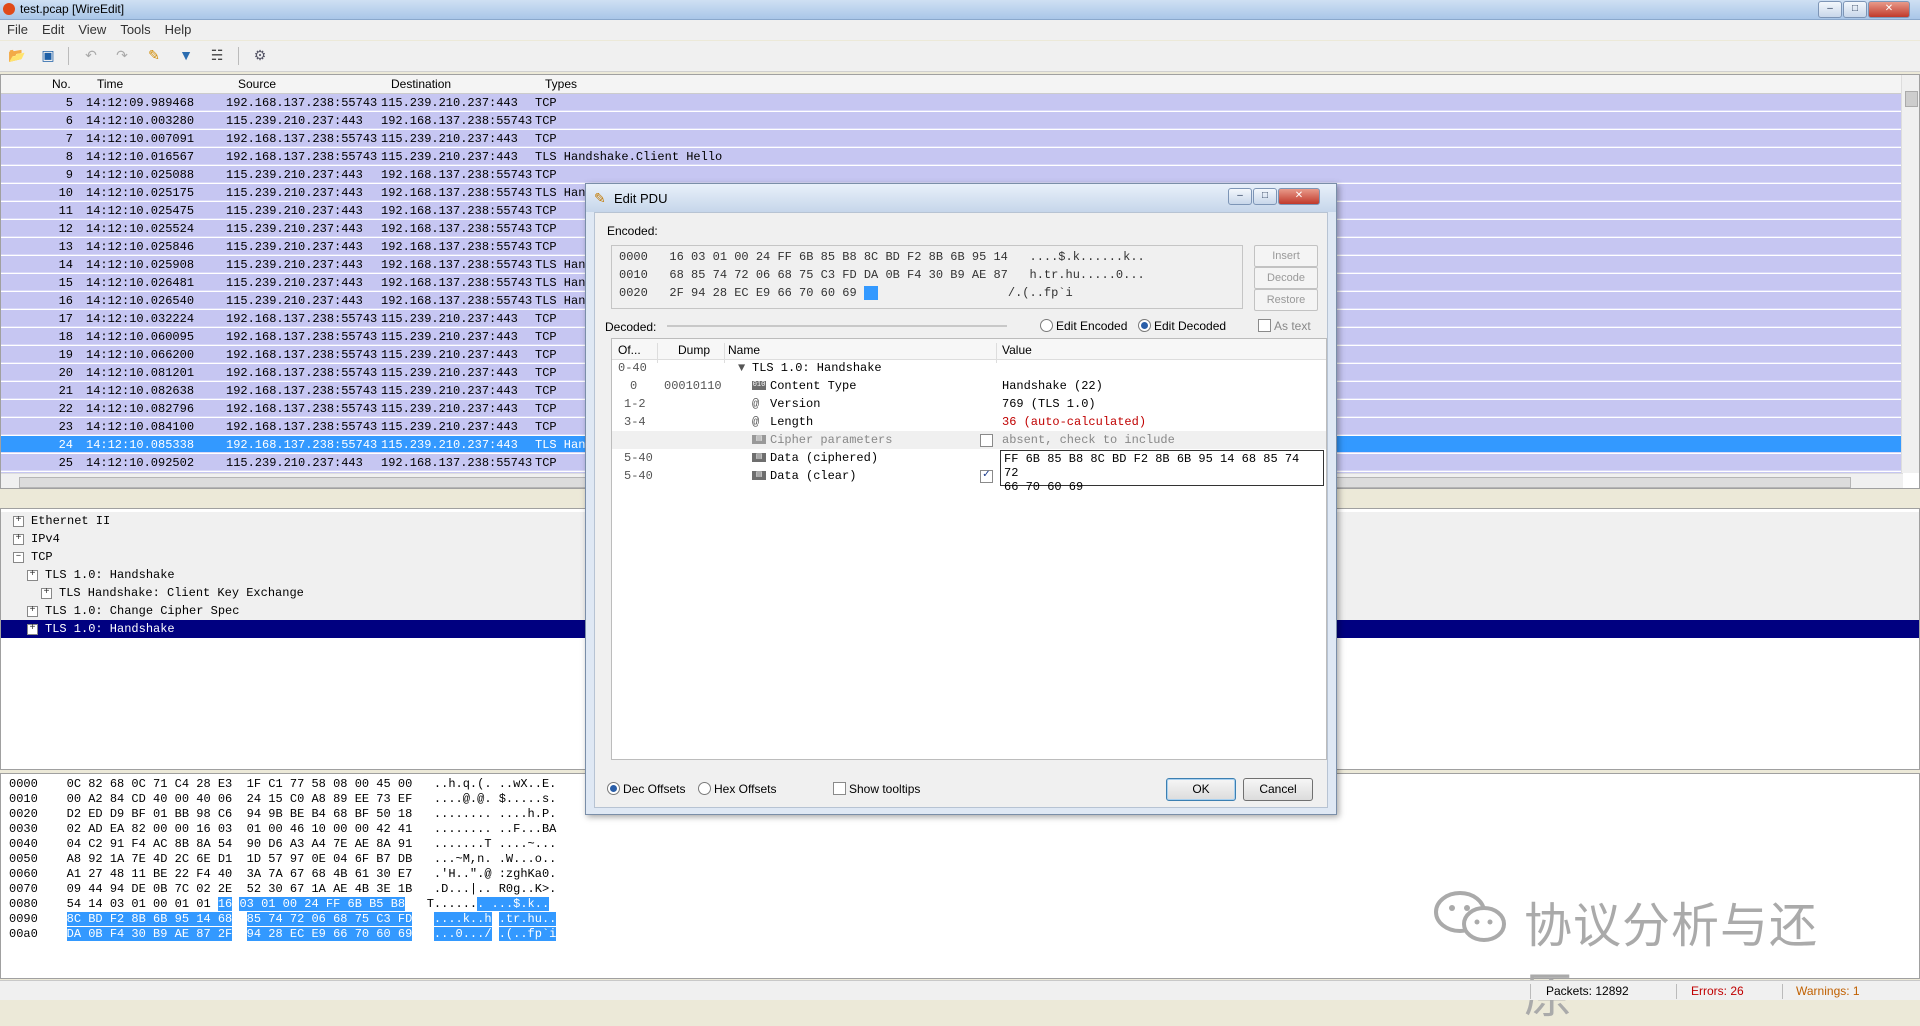 This screenshot has height=1026, width=1920. I want to click on ok-button: OK, so click(1201, 789).